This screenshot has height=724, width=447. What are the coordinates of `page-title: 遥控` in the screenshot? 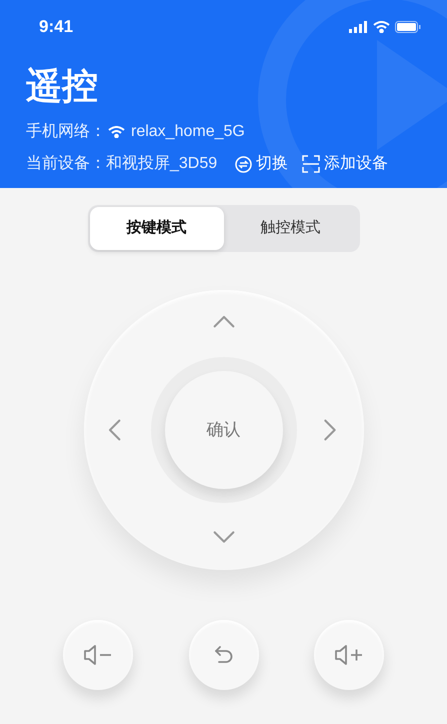 It's located at (62, 86).